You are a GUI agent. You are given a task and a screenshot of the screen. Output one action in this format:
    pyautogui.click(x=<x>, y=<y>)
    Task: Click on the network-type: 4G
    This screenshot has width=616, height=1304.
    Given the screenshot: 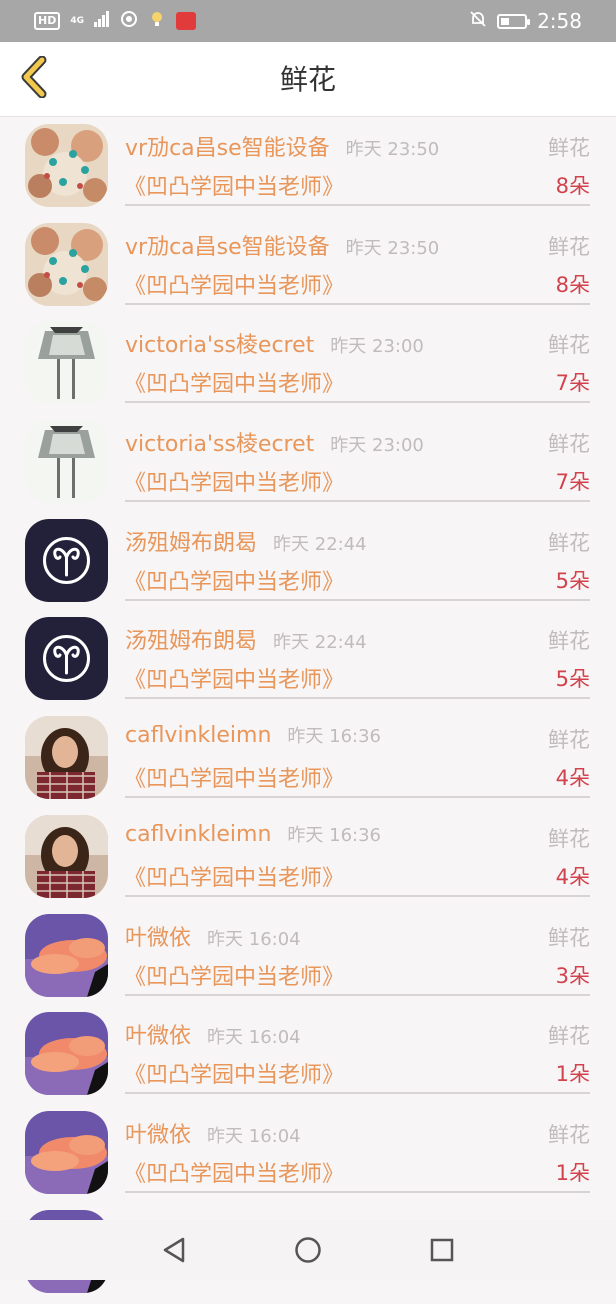 What is the action you would take?
    pyautogui.click(x=77, y=20)
    